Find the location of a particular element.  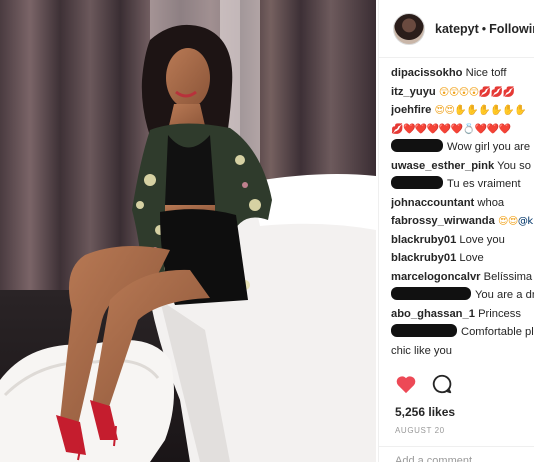

comment-text: chic like you is located at coordinates (421, 350).